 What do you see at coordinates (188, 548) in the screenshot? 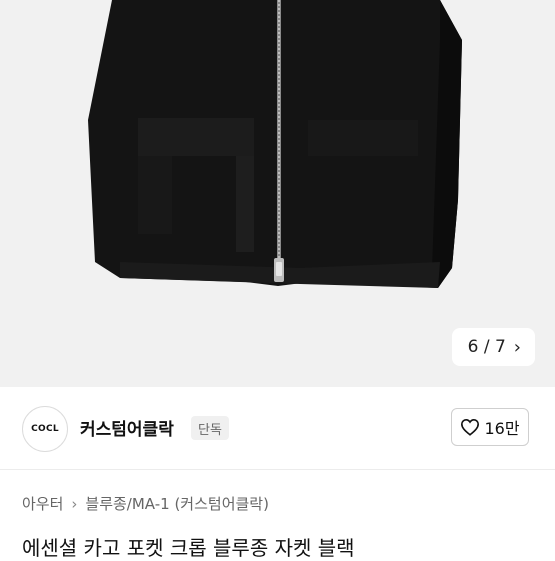
I see `product-title: 에센셜 카고 포켓 크롭 블루종 자켓 블랙` at bounding box center [188, 548].